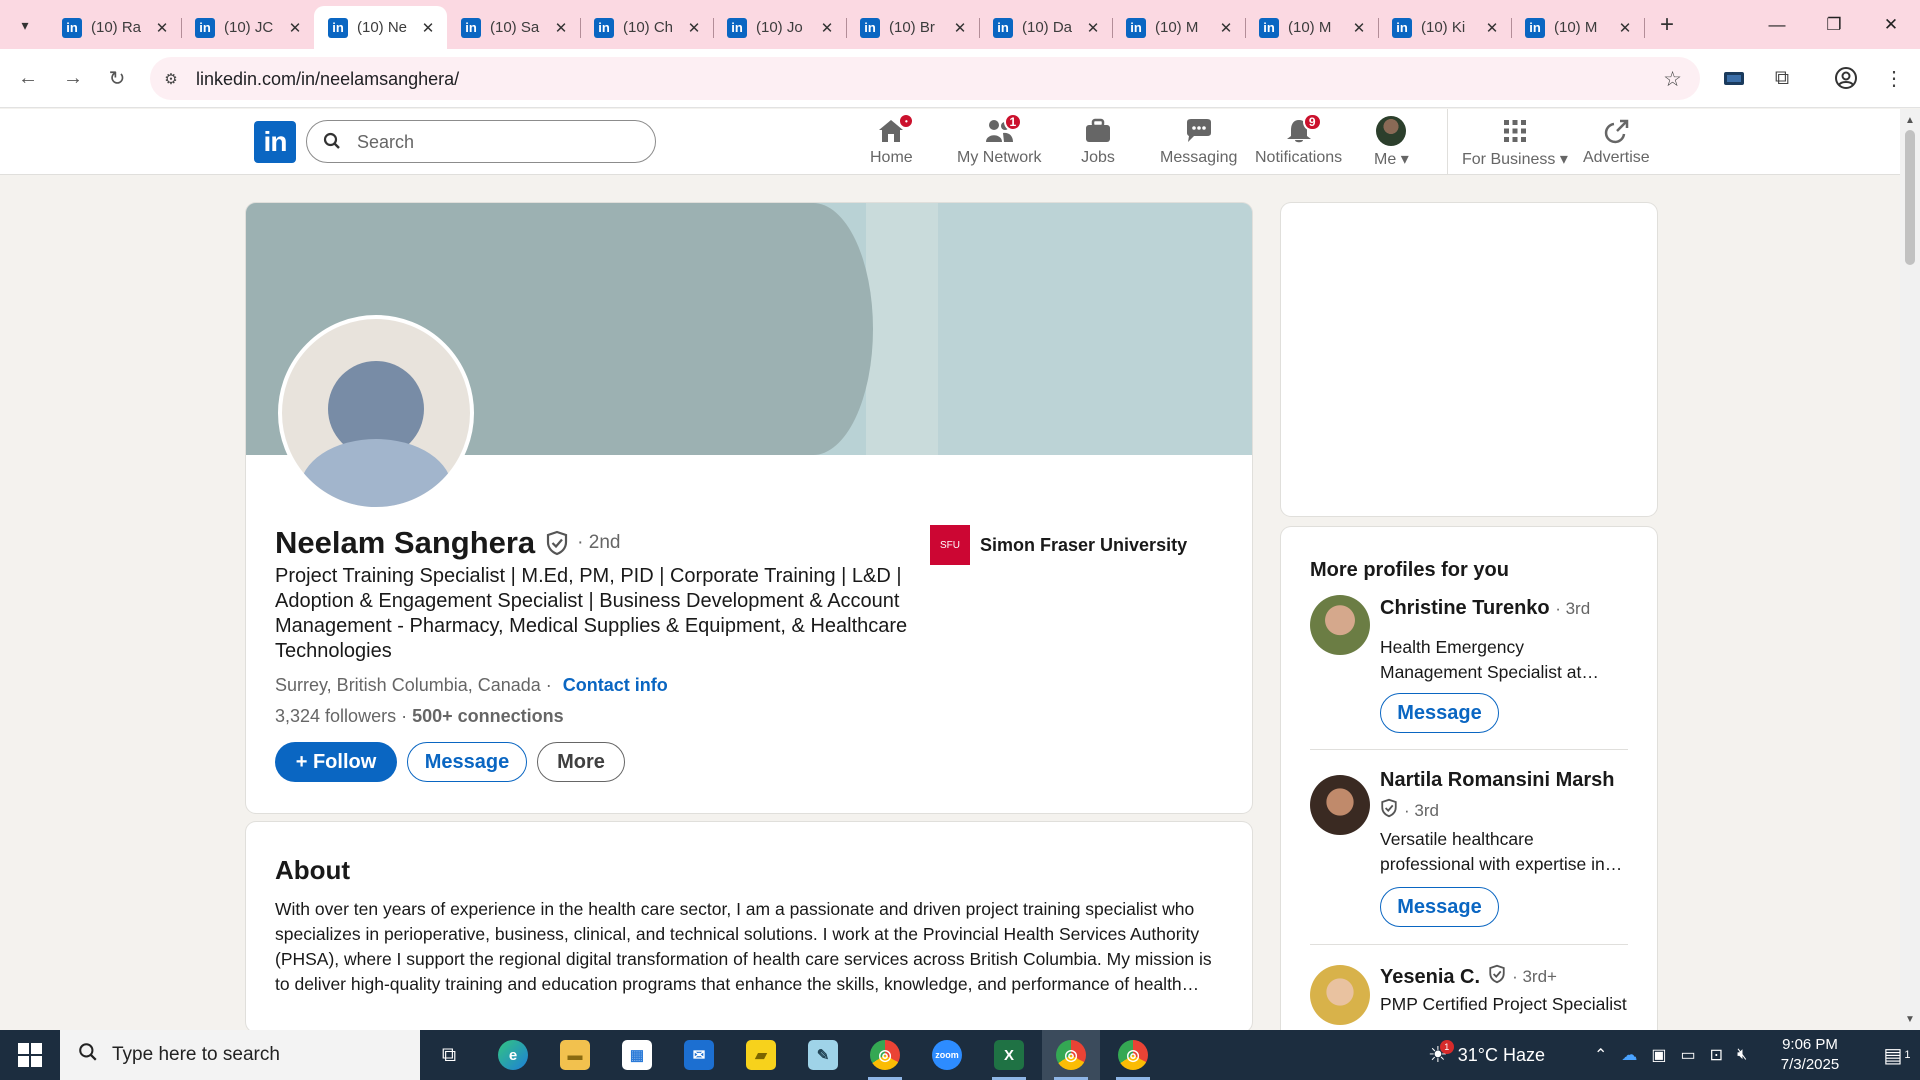 The width and height of the screenshot is (1920, 1080). I want to click on taskbar-edge: e, so click(513, 1055).